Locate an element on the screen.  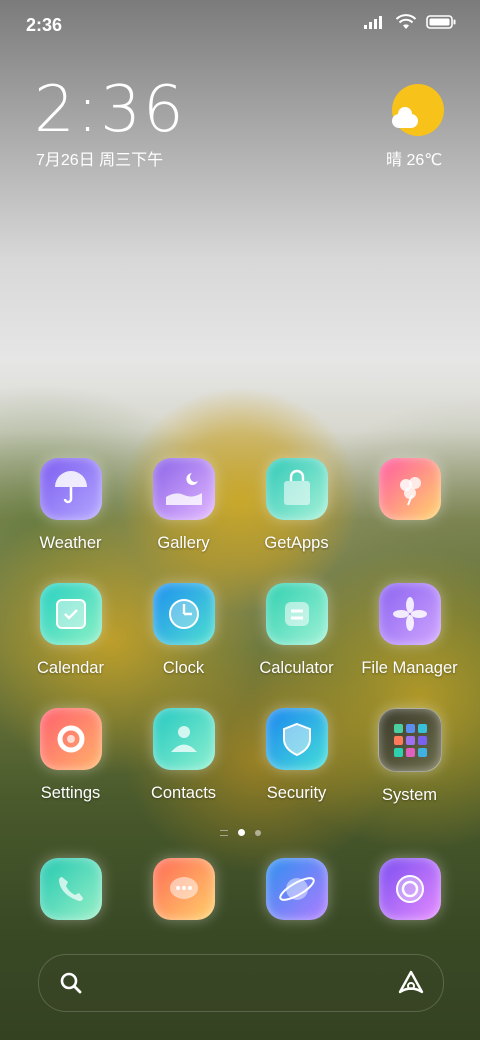
folder-icon is located at coordinates (409, 740).